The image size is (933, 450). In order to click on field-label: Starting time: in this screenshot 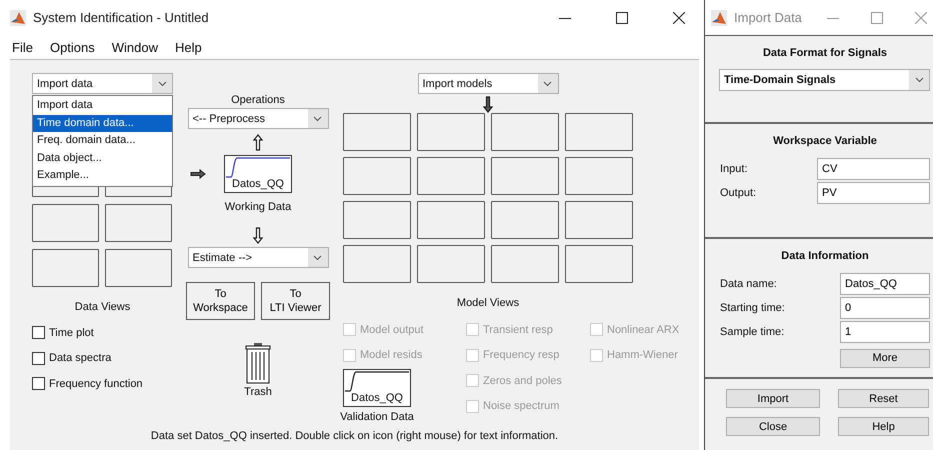, I will do `click(752, 308)`.